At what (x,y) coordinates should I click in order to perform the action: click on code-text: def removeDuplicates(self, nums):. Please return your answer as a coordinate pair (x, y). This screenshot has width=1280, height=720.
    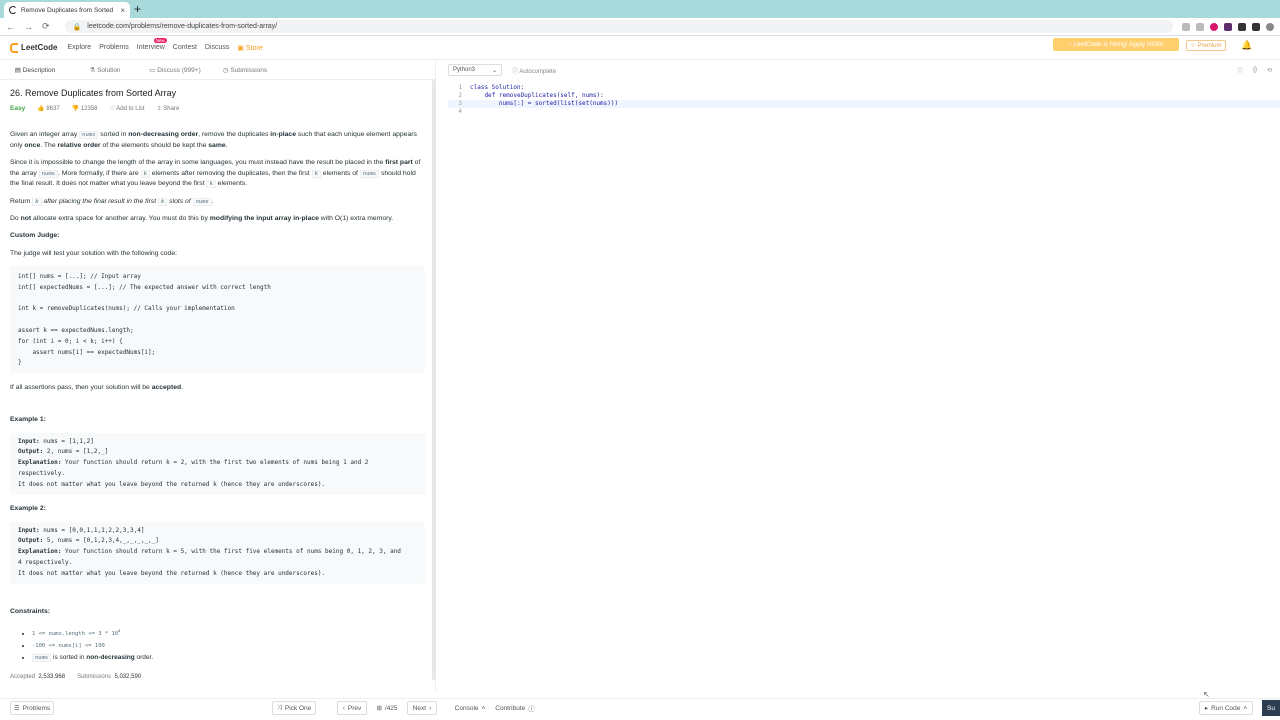
    Looking at the image, I should click on (537, 95).